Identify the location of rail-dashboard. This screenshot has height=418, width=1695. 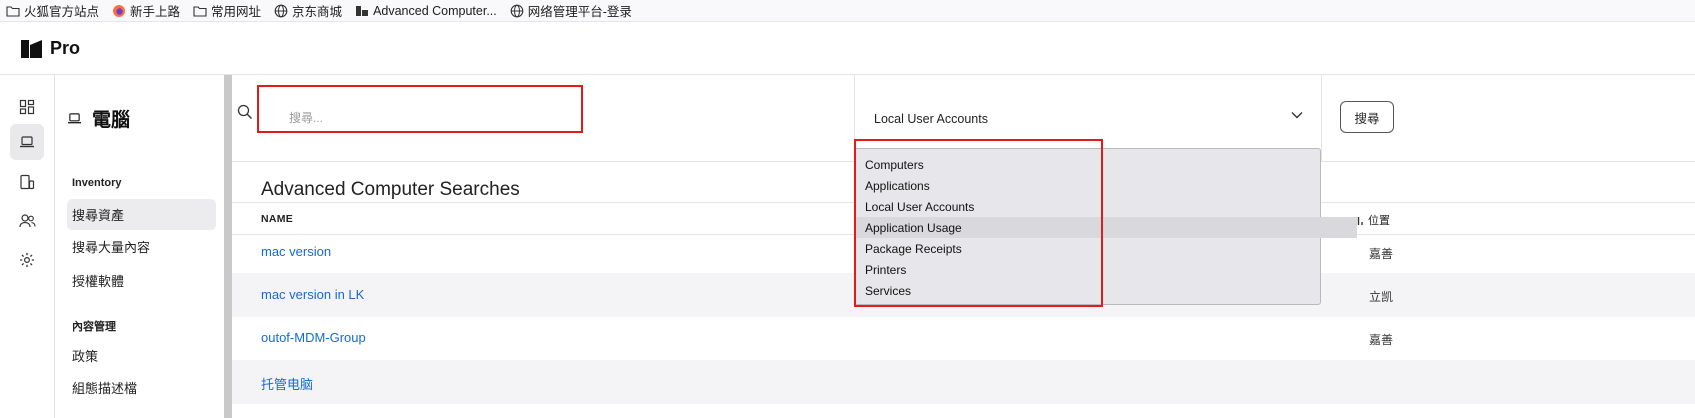
(27, 107).